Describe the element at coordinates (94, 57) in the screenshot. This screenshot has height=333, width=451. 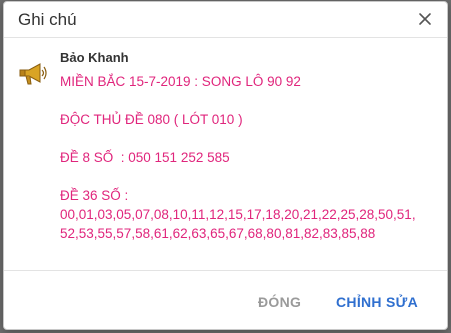
I see `note-author: Bảo Khanh` at that location.